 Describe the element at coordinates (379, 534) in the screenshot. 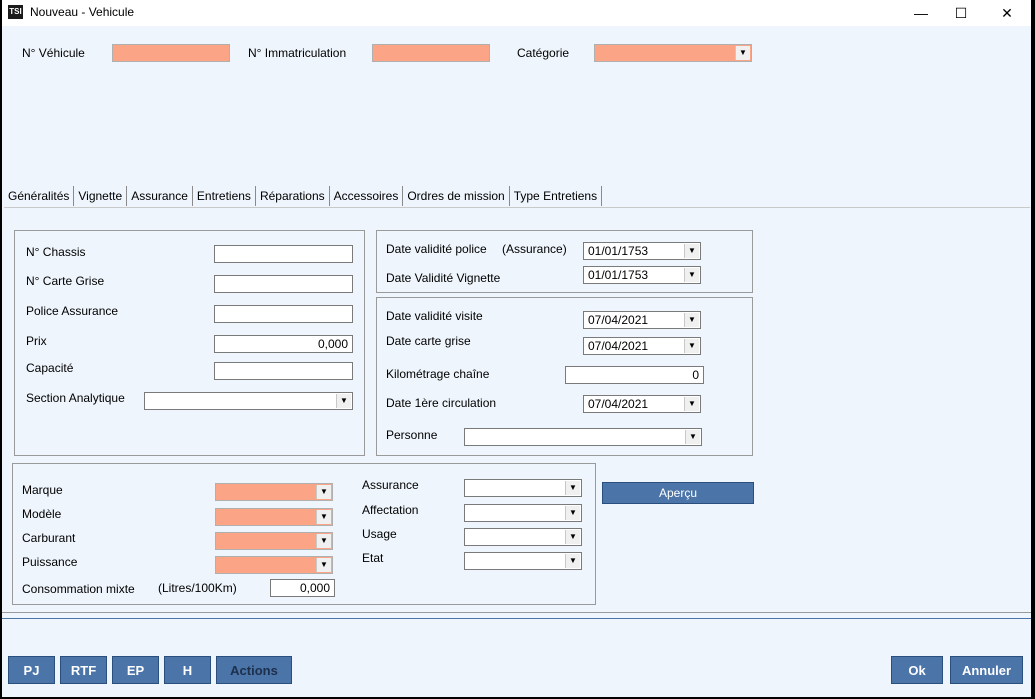

I see `usage-label: Usage` at that location.